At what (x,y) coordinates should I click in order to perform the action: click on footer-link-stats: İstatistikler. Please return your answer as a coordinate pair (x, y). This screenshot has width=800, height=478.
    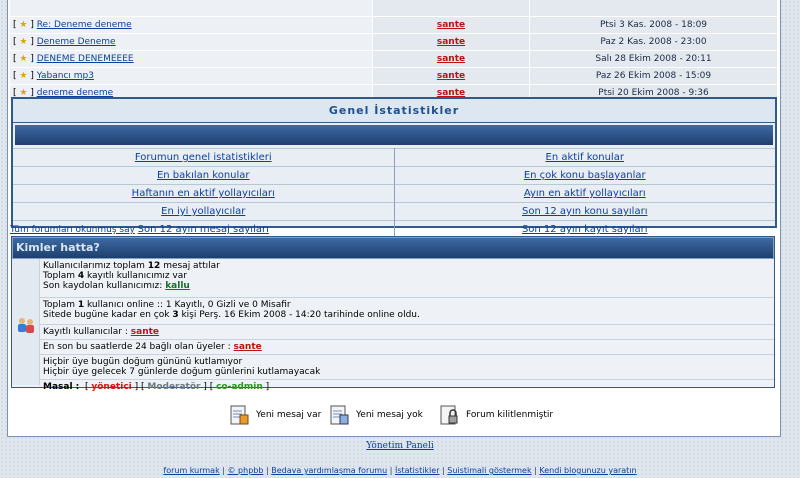
    Looking at the image, I should click on (417, 470).